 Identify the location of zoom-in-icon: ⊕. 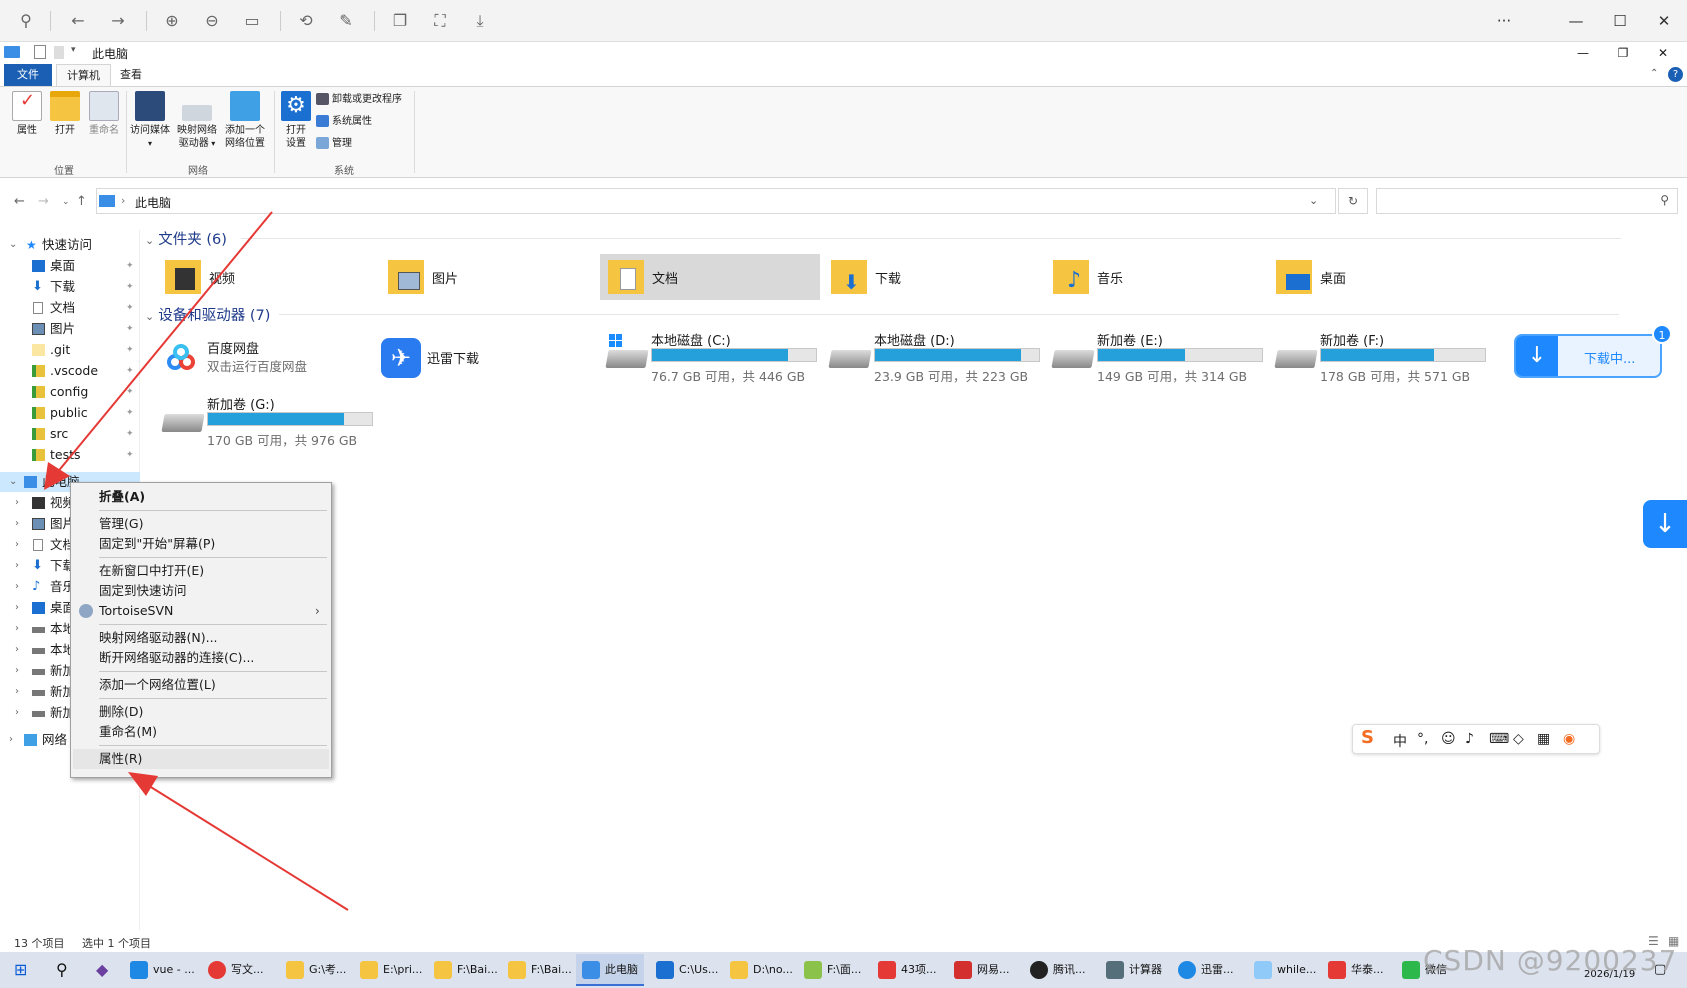
(172, 21).